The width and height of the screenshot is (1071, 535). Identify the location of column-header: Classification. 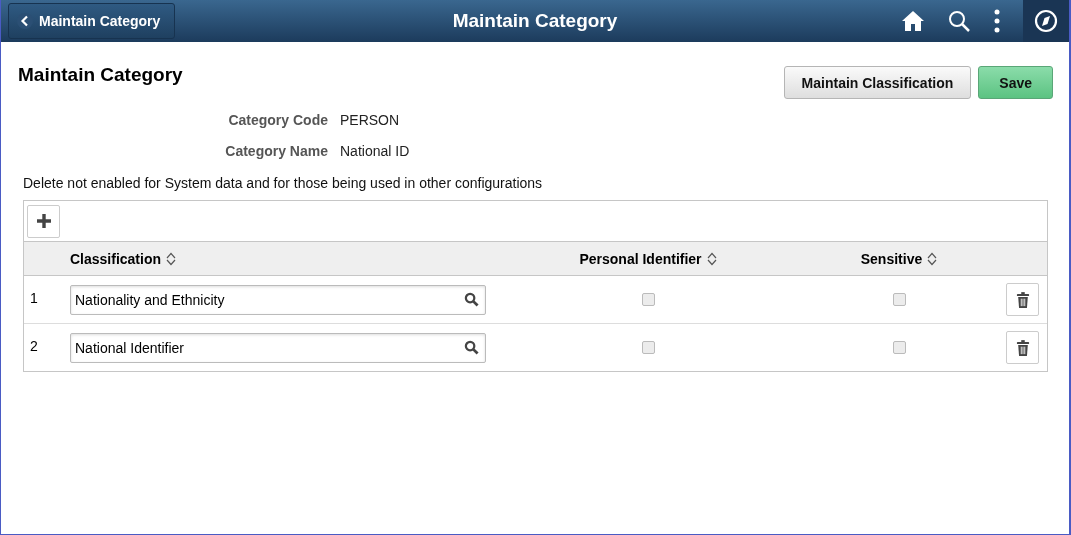
(116, 258).